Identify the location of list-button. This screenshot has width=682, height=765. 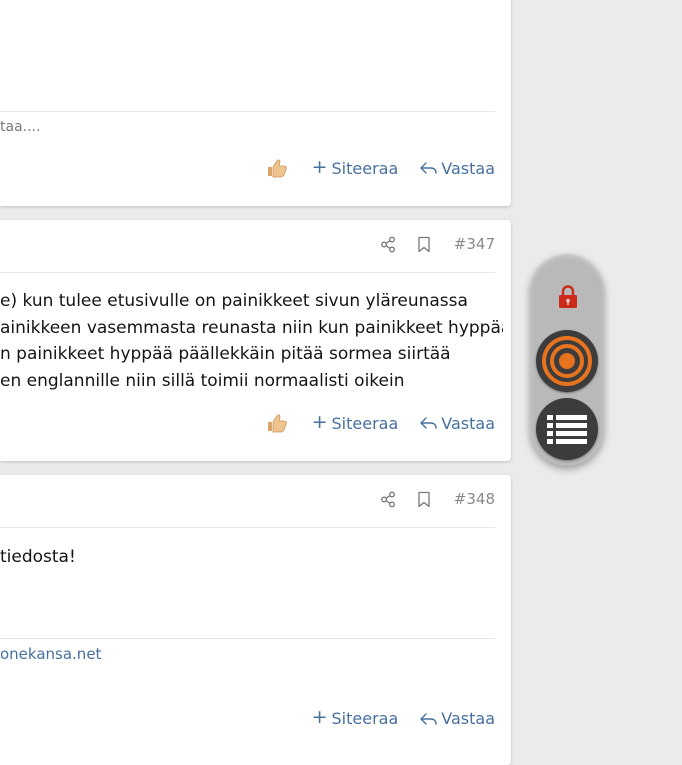
(567, 429).